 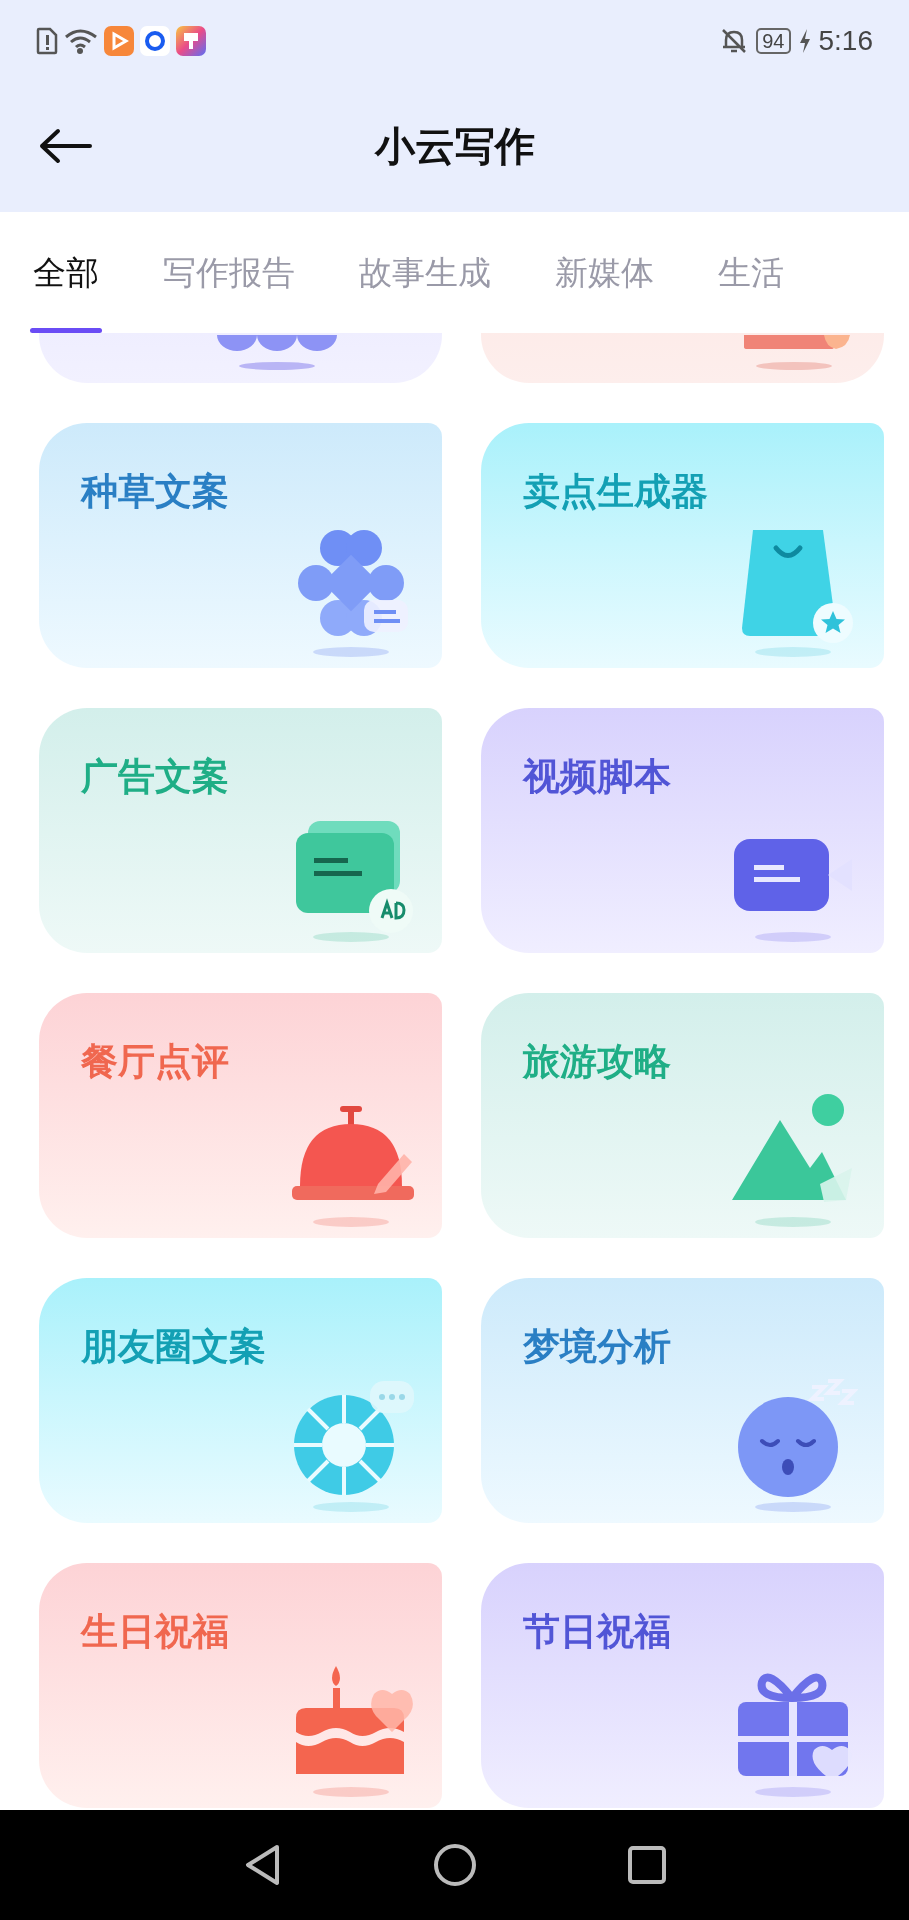 What do you see at coordinates (229, 272) in the screenshot?
I see `category-tab: 写作报告` at bounding box center [229, 272].